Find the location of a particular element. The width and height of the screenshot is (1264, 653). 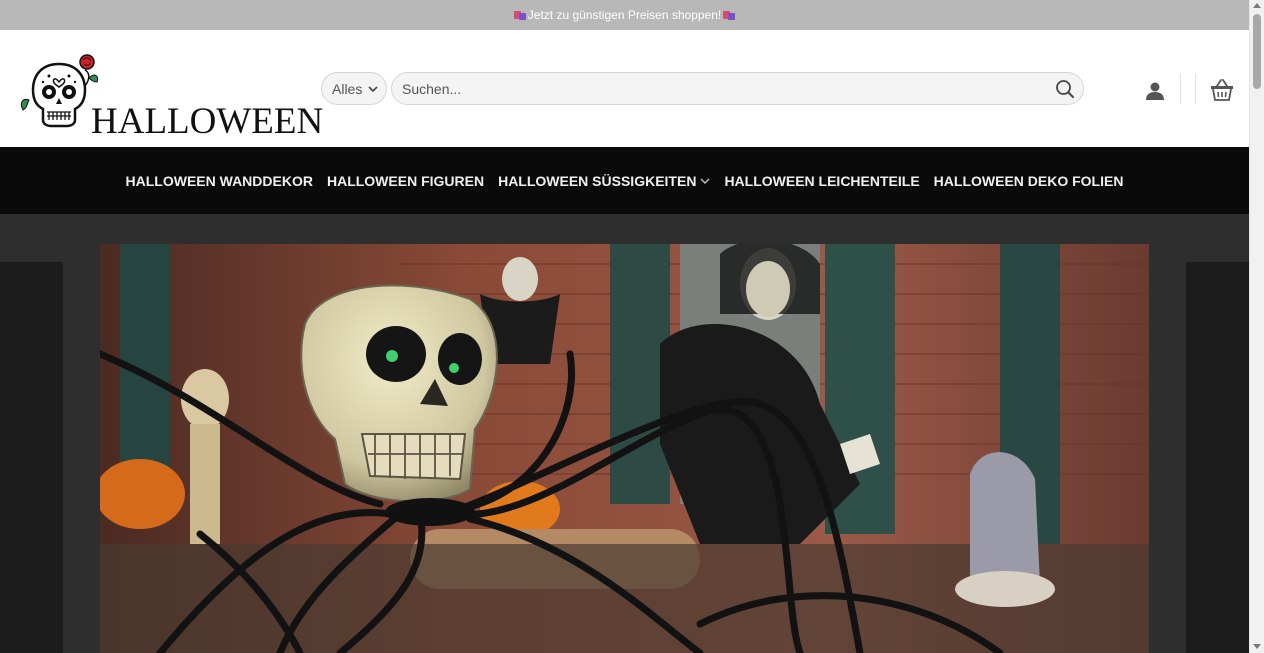

search-bar is located at coordinates (737, 88).